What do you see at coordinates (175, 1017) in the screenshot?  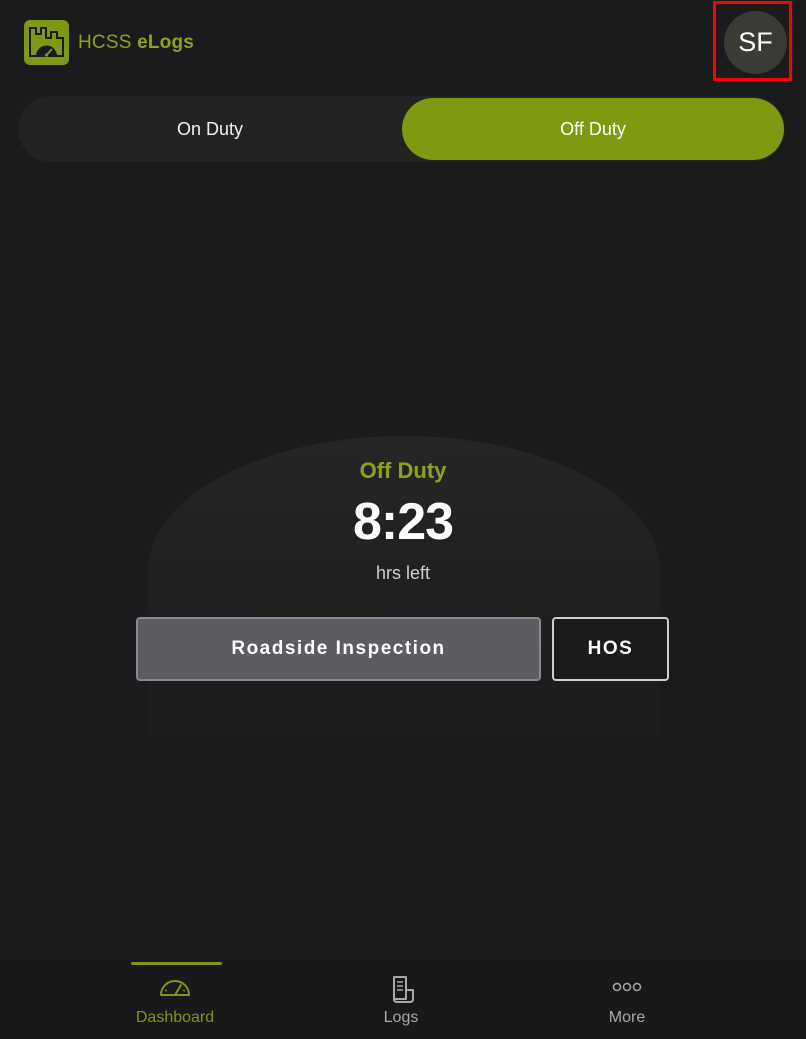 I see `nav-label-dashboard: Dashboard` at bounding box center [175, 1017].